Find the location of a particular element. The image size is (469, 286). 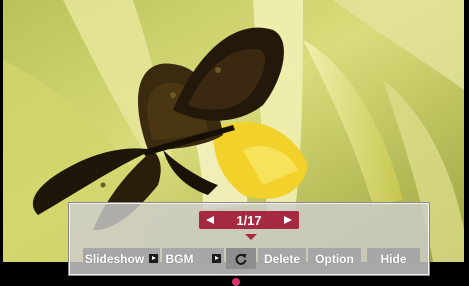

control-bar: Slideshow BGM Delete Option Hide is located at coordinates (251, 258).